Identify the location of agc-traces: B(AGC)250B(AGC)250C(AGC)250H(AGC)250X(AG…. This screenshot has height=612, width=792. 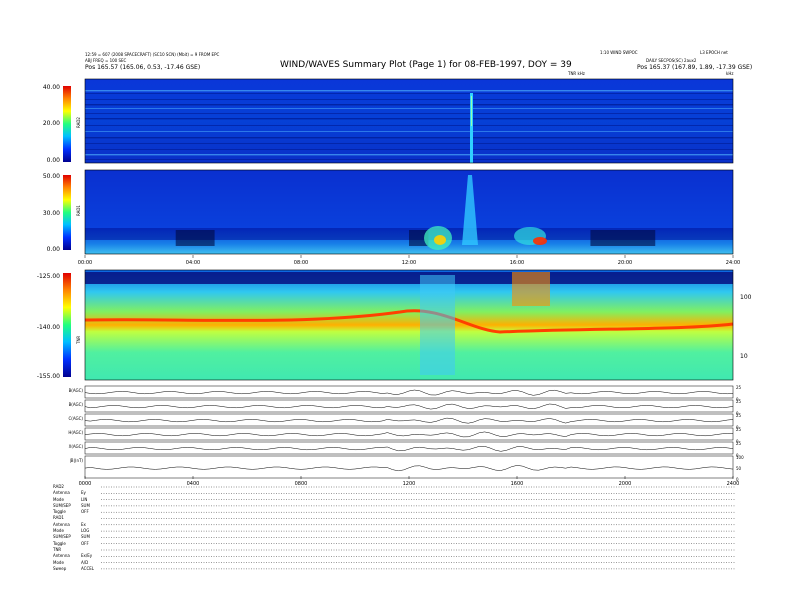
(406, 433).